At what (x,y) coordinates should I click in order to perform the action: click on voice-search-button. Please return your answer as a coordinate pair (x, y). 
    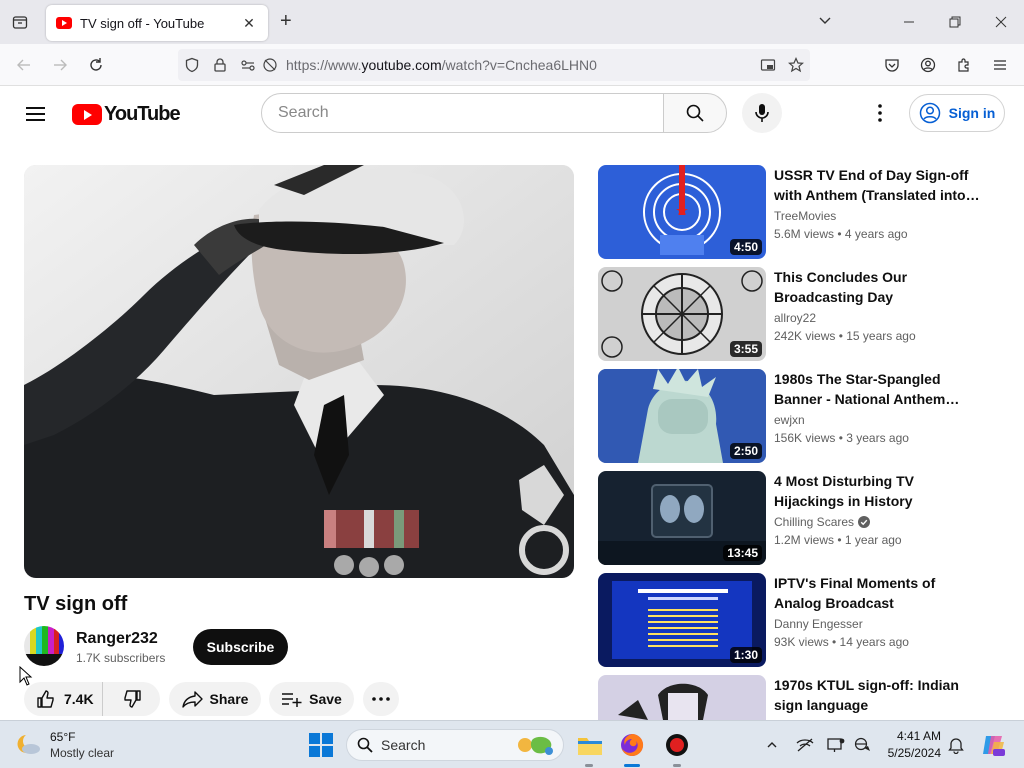
    Looking at the image, I should click on (762, 113).